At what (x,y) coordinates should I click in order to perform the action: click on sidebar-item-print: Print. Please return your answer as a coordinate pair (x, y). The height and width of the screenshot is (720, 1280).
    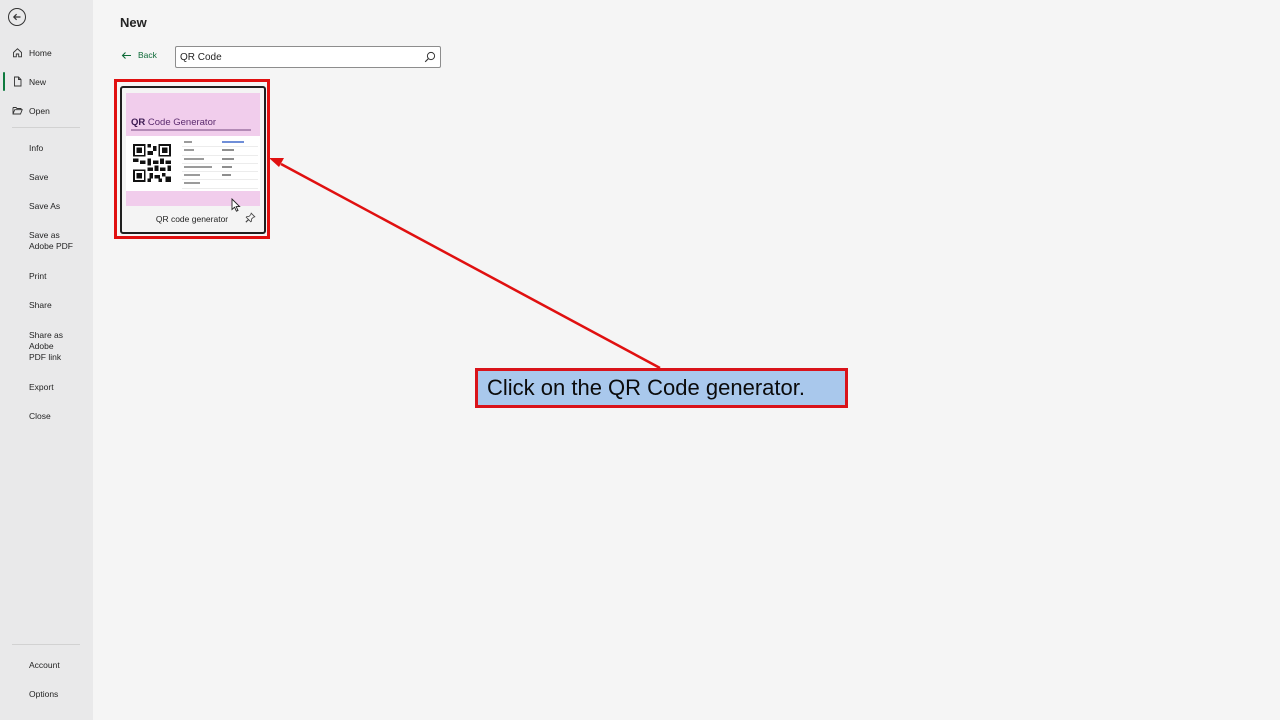
    Looking at the image, I should click on (23, 276).